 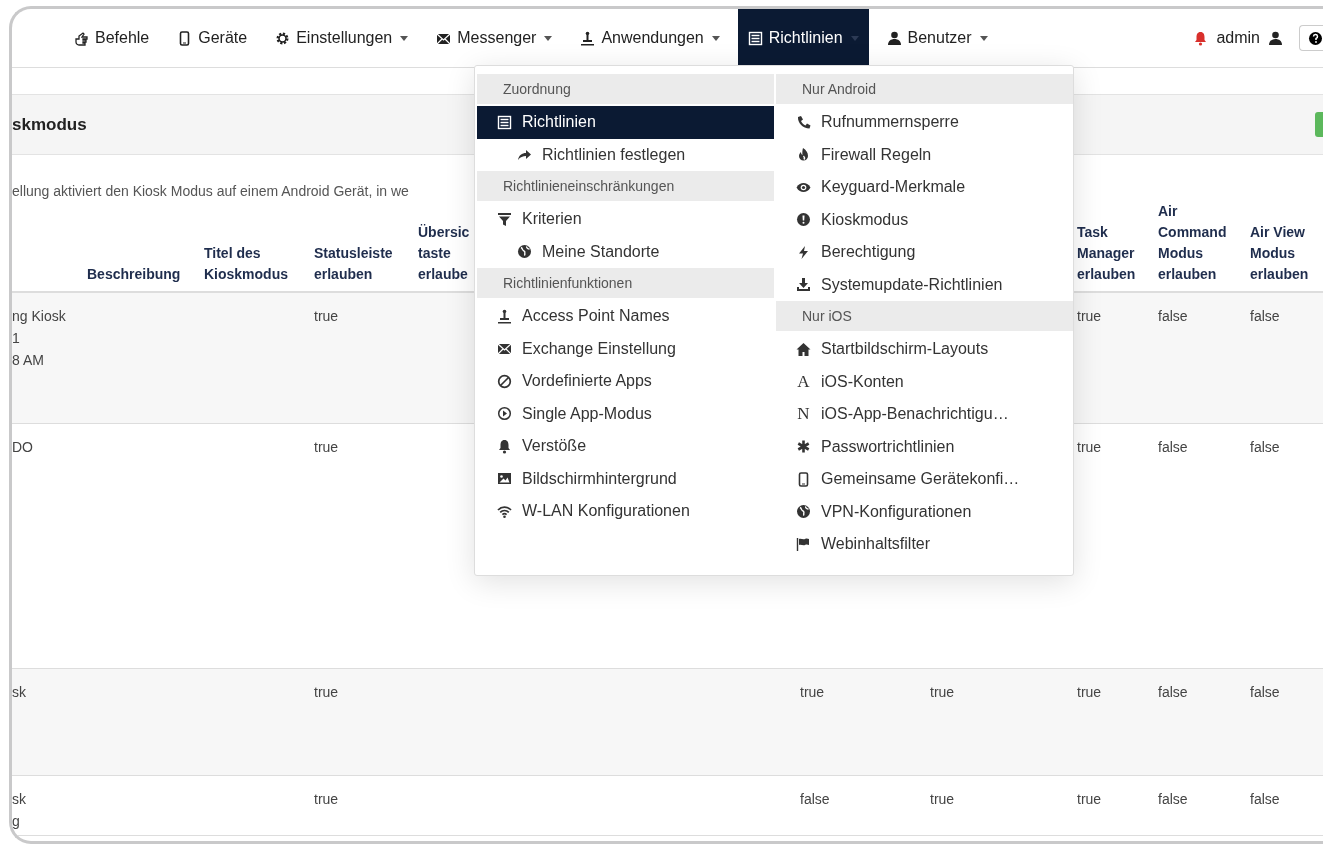 I want to click on column-header: Task Manager erlauben, so click(x=1106, y=253).